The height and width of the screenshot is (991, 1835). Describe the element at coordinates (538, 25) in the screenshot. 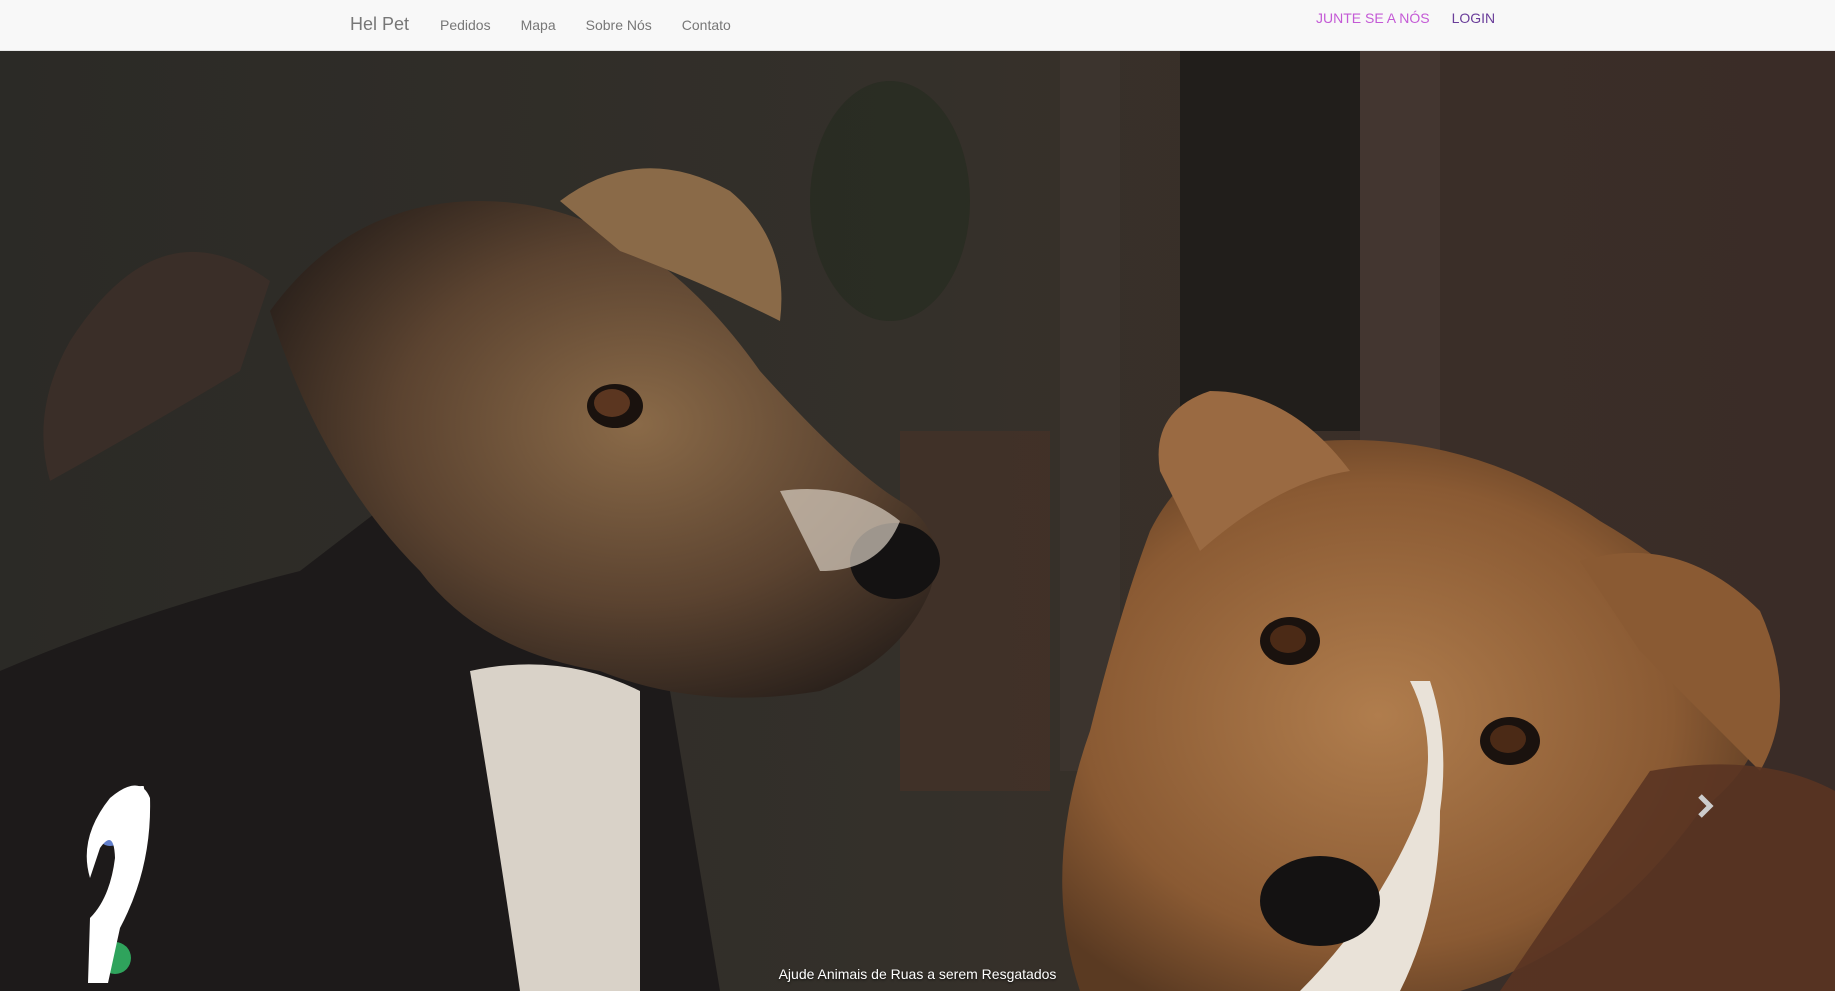

I see `nav-link-mapa: Mapa` at that location.